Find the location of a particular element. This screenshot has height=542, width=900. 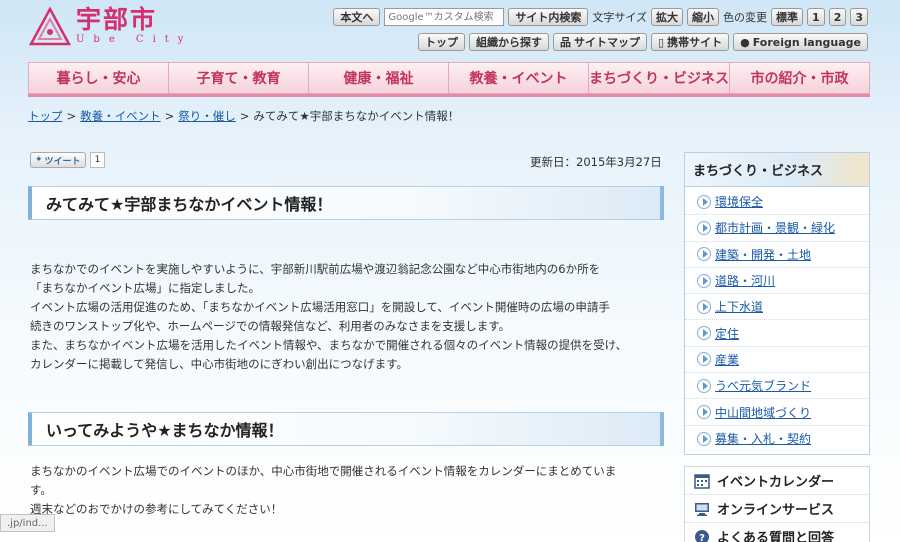

mobile-site-button: ▯ 携帯サイト is located at coordinates (690, 42).